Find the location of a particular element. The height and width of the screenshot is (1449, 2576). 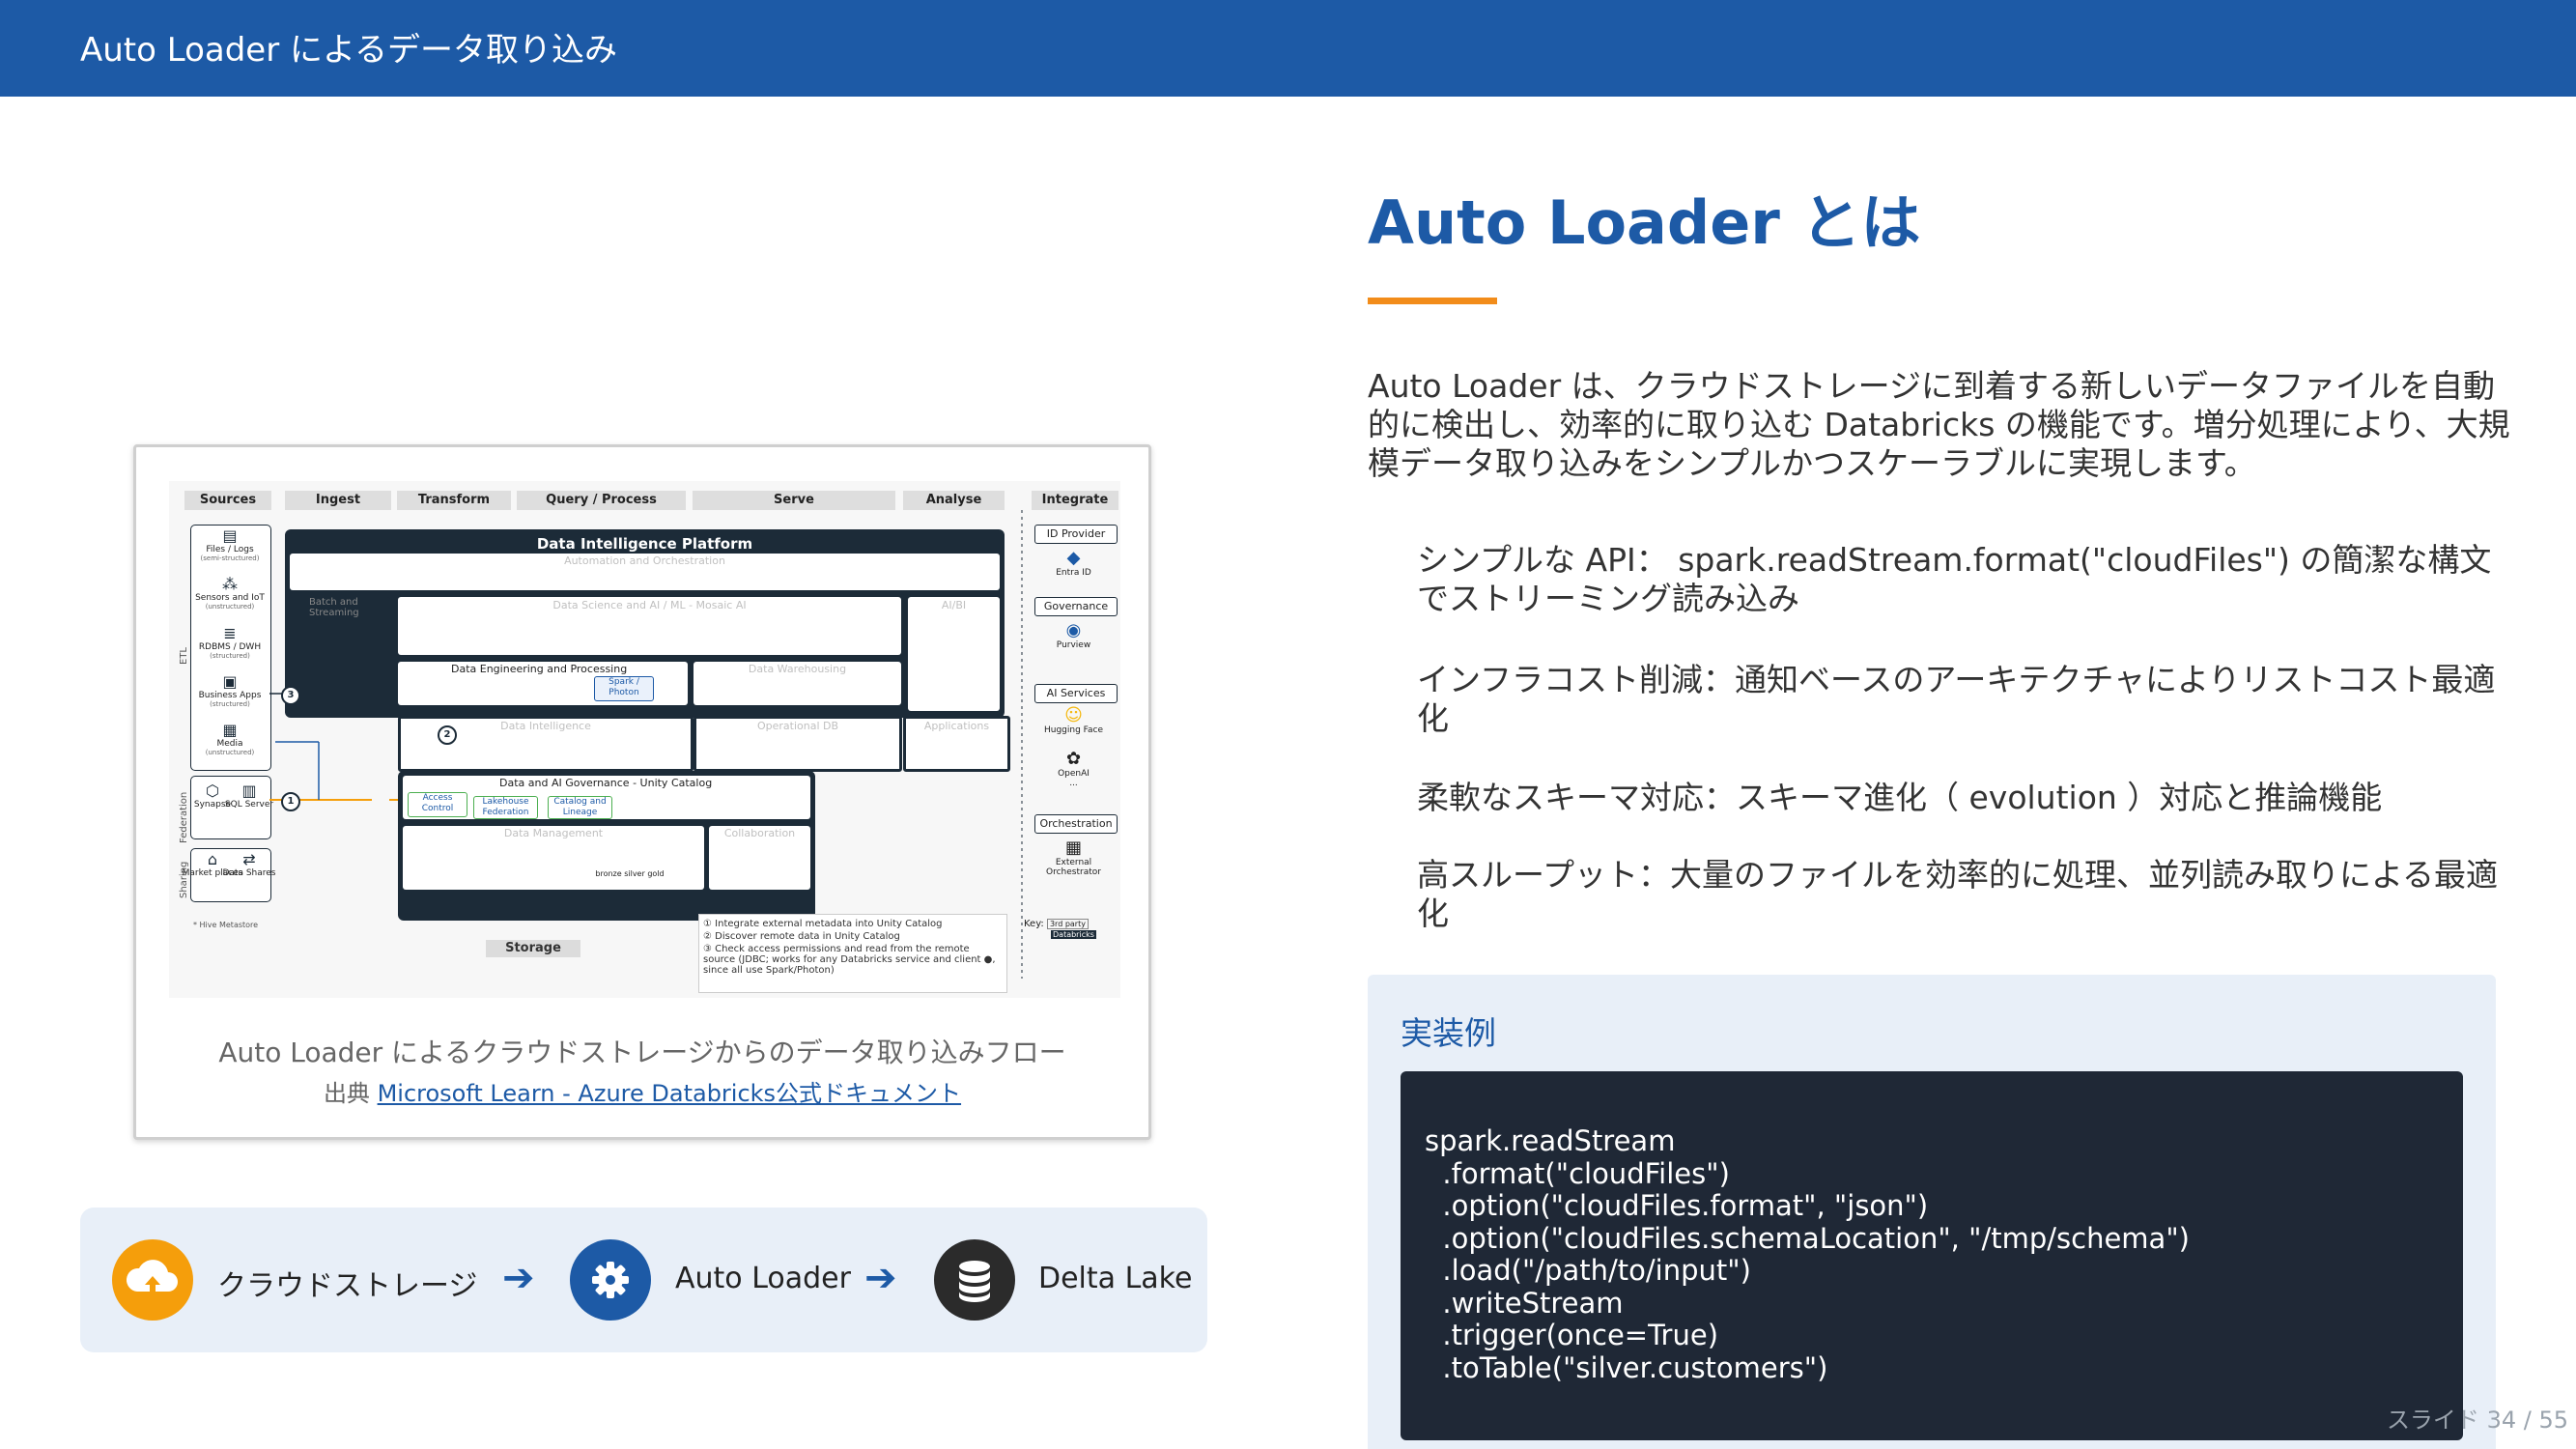

storage-label: Storage is located at coordinates (533, 948).